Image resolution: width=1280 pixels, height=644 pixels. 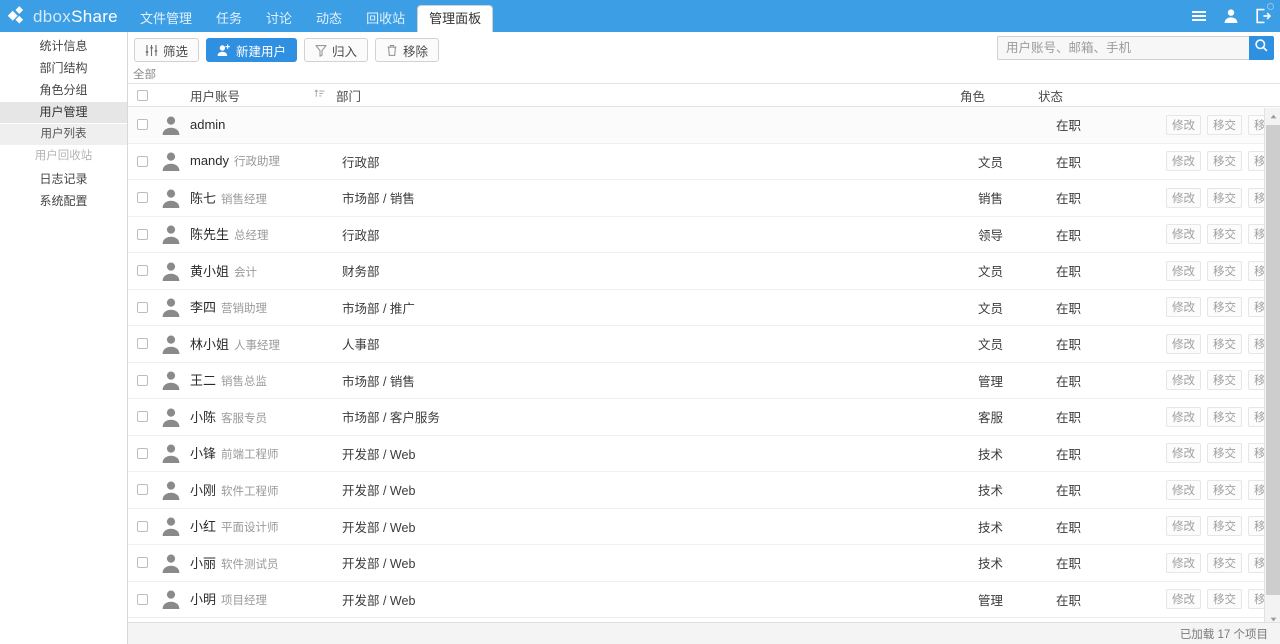 I want to click on search-input, so click(x=1123, y=48).